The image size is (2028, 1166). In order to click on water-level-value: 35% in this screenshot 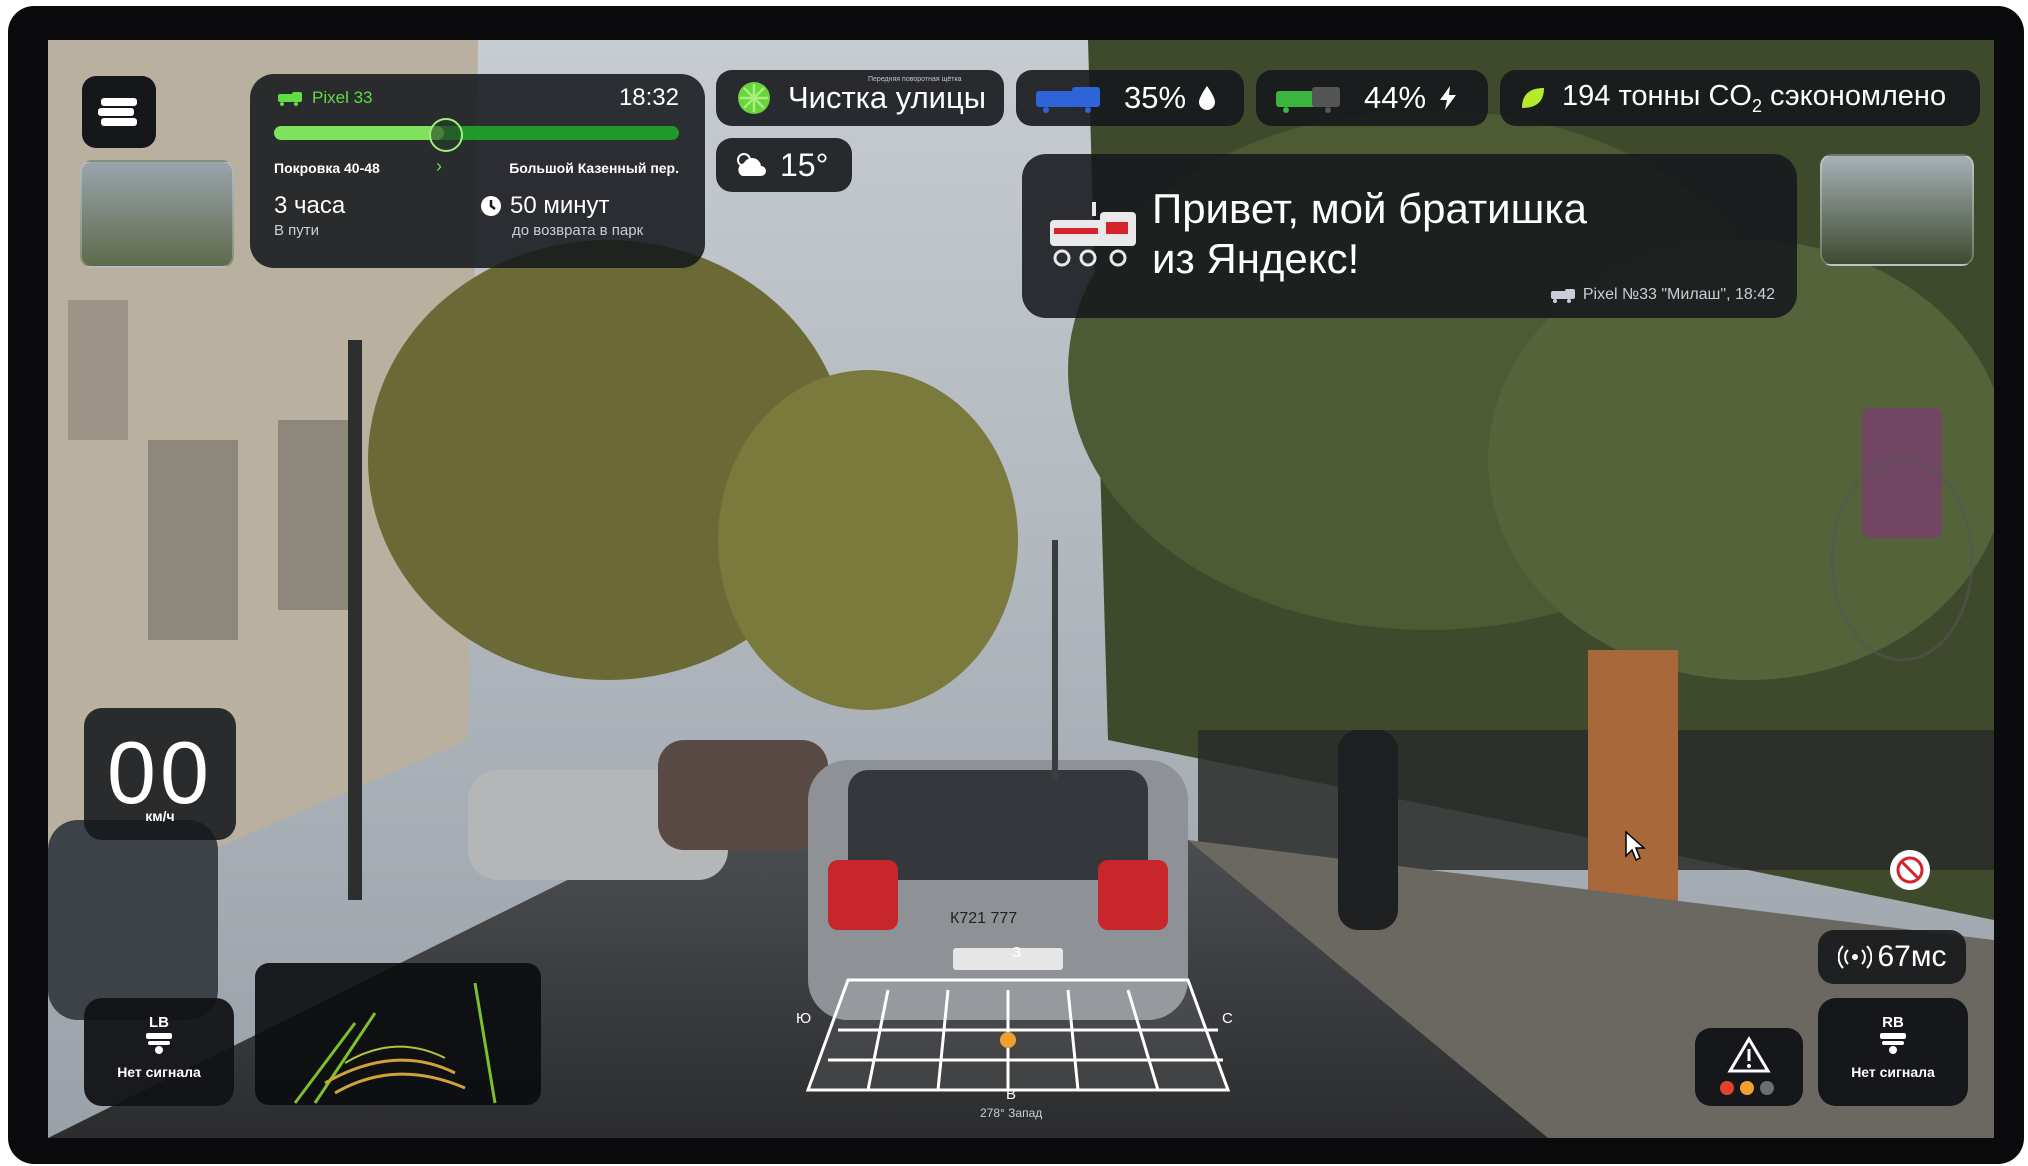, I will do `click(1155, 97)`.